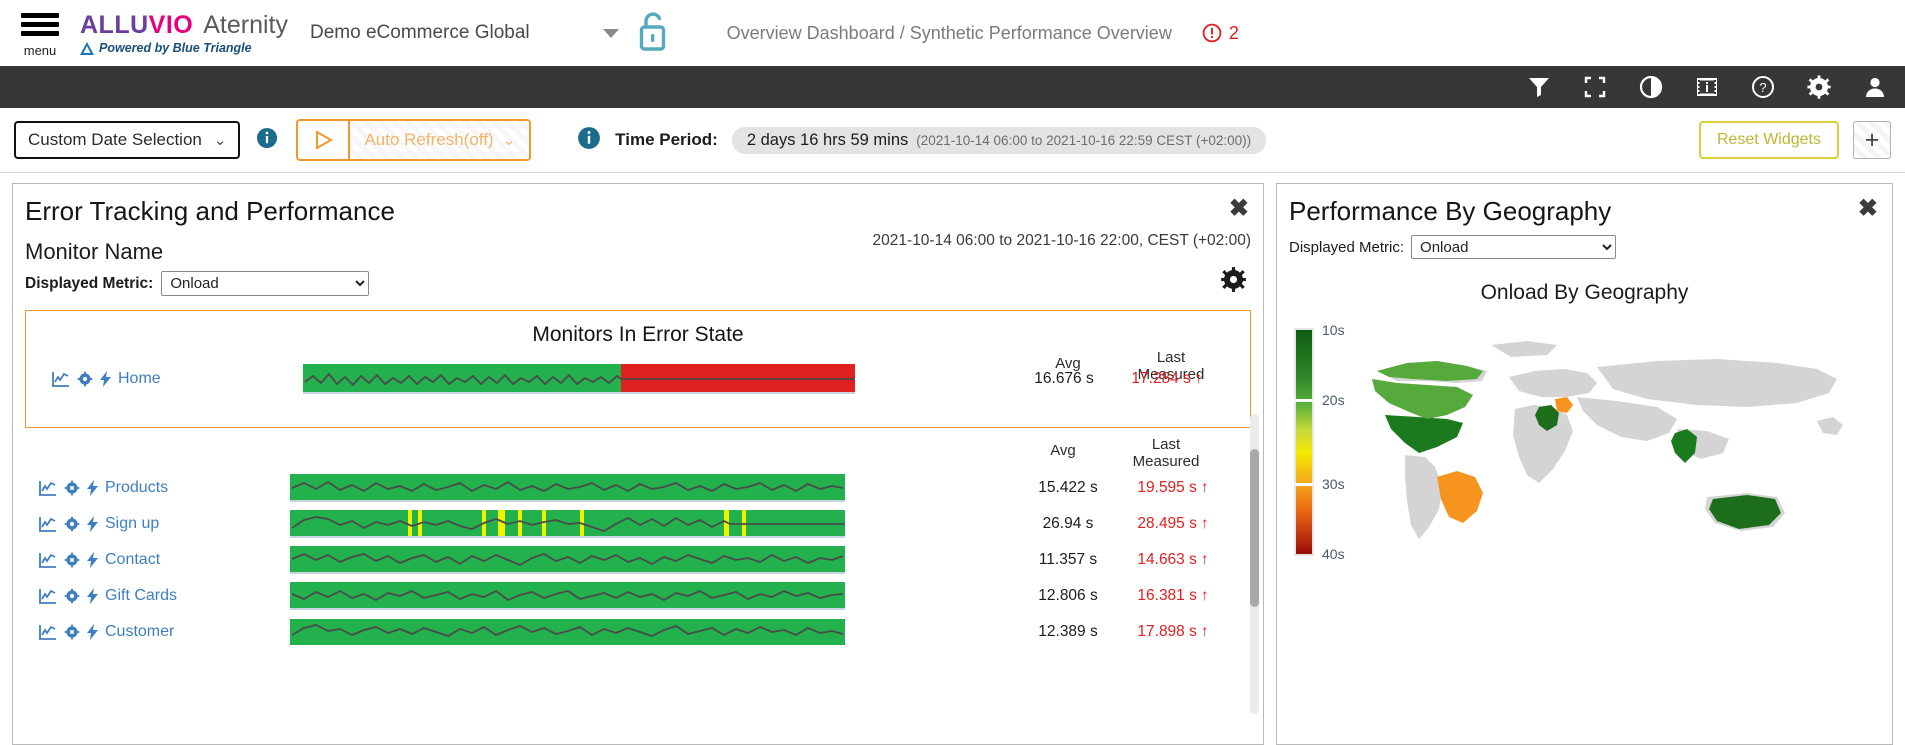 The height and width of the screenshot is (745, 1905). I want to click on region-united-states, so click(1424, 434).